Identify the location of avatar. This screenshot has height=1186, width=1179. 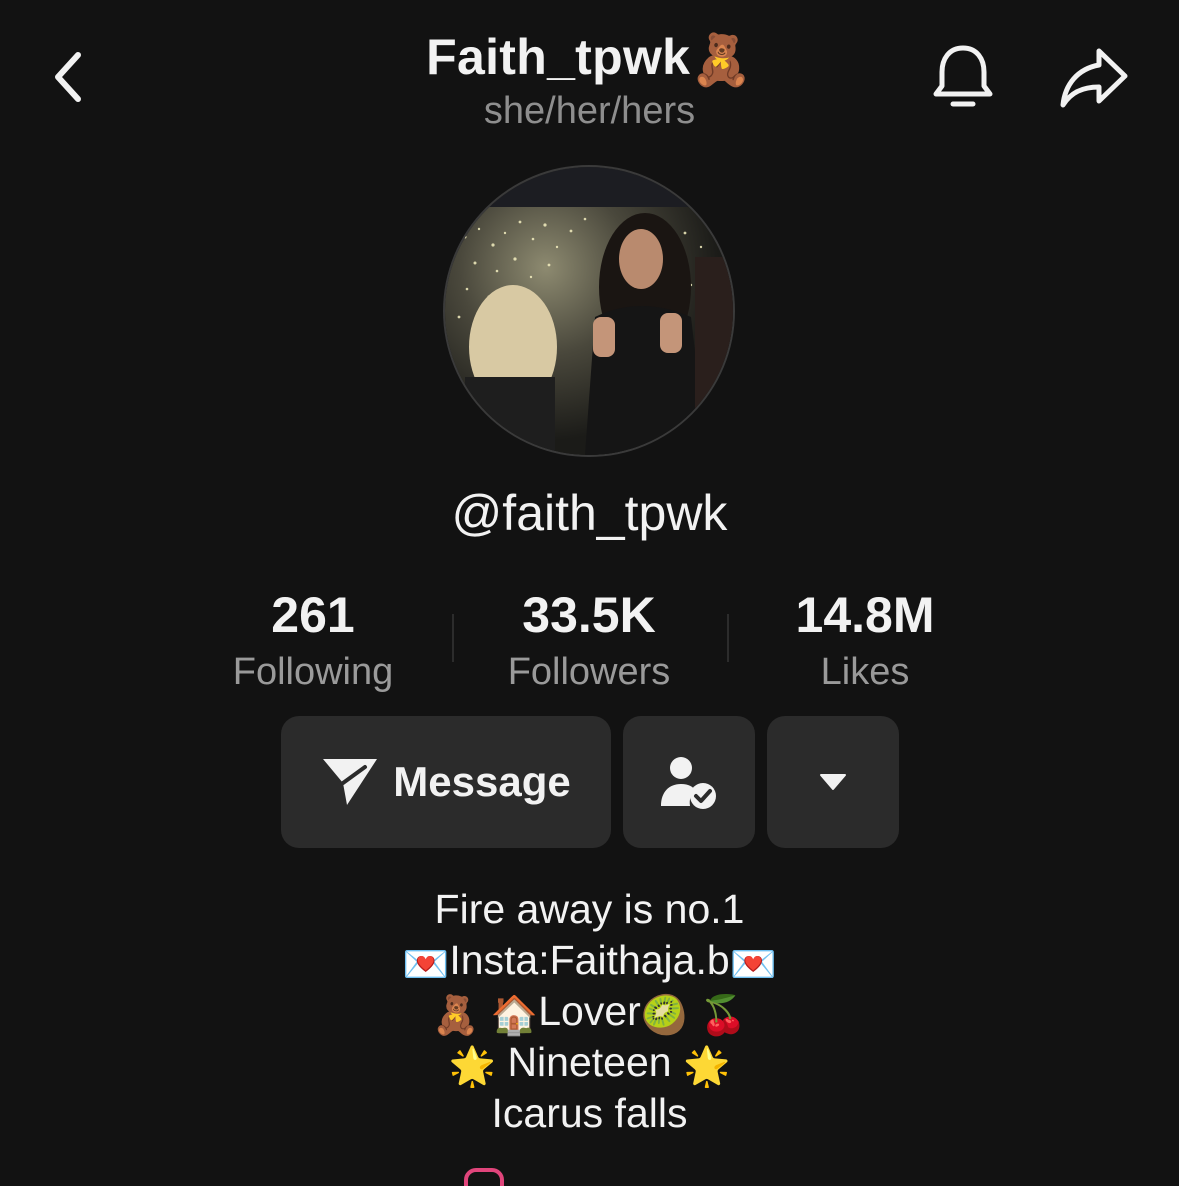
(589, 311).